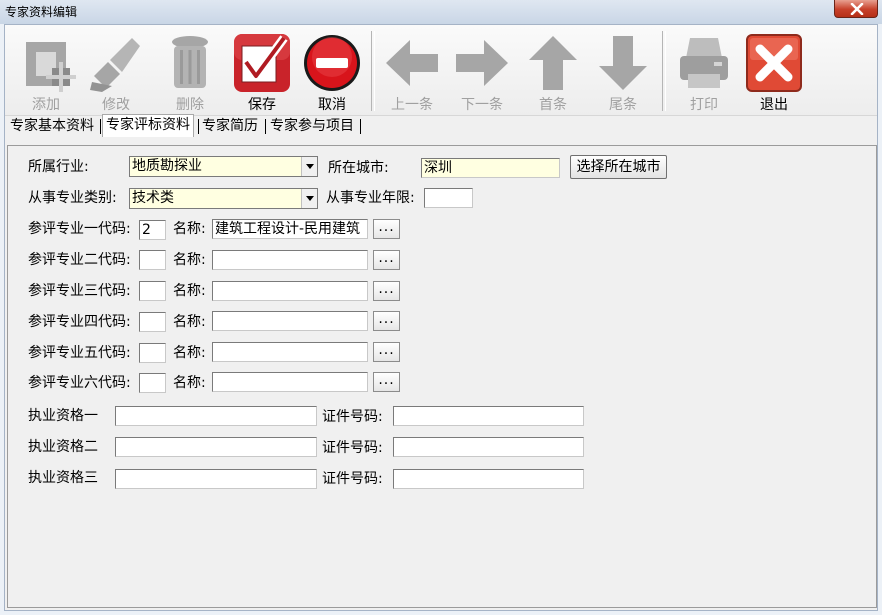 The width and height of the screenshot is (882, 615). Describe the element at coordinates (441, 12) in the screenshot. I see `title-bar: 专家资料编辑` at that location.